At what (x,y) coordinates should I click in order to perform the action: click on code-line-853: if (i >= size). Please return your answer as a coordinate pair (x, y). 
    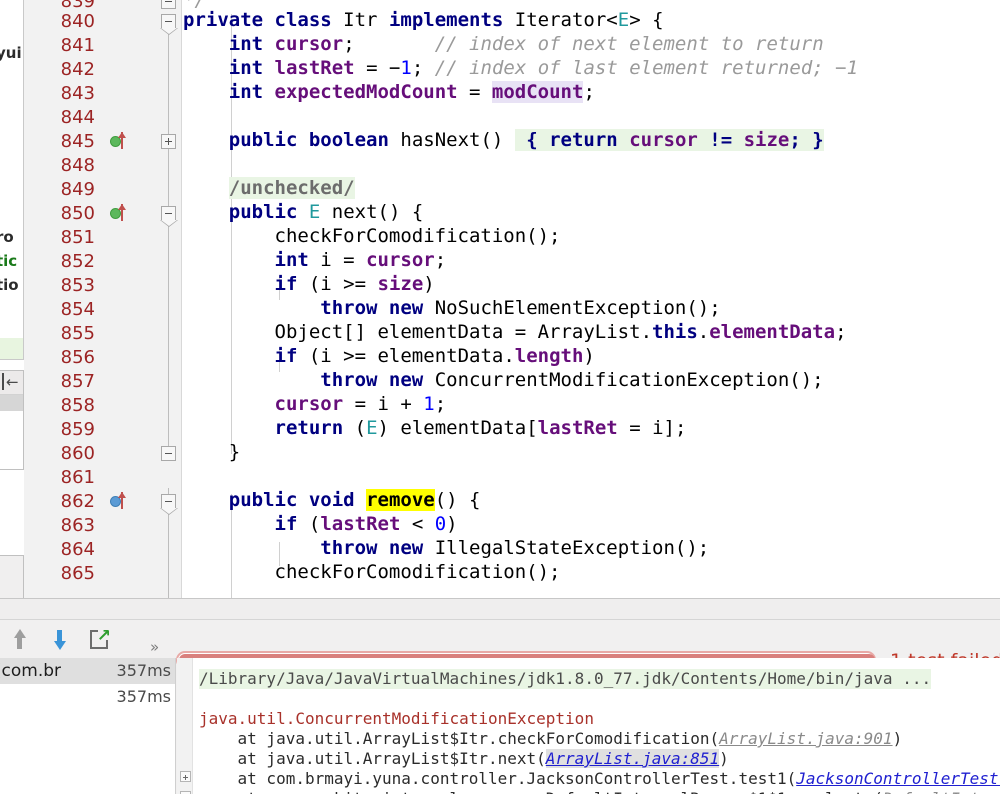
    Looking at the image, I should click on (354, 284).